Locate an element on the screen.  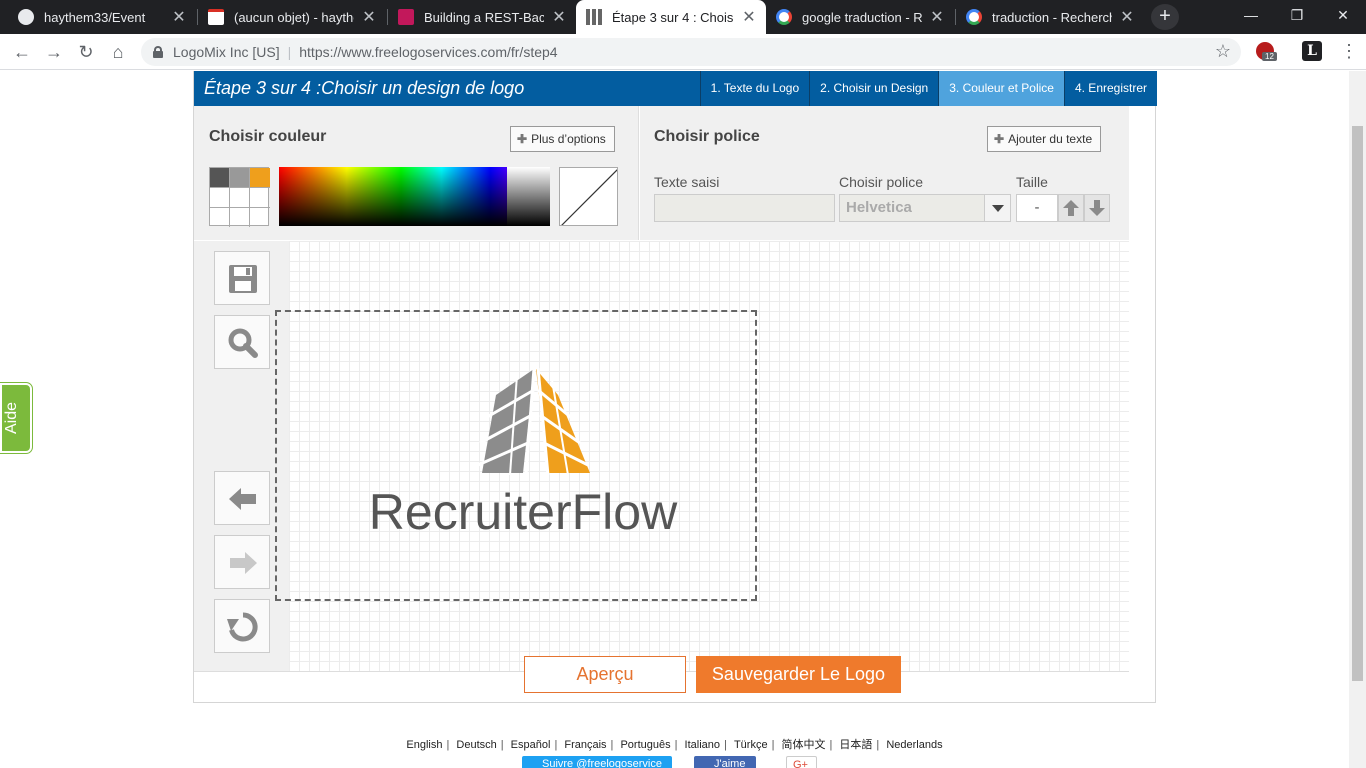
home-icon: ⌂ is located at coordinates (118, 52).